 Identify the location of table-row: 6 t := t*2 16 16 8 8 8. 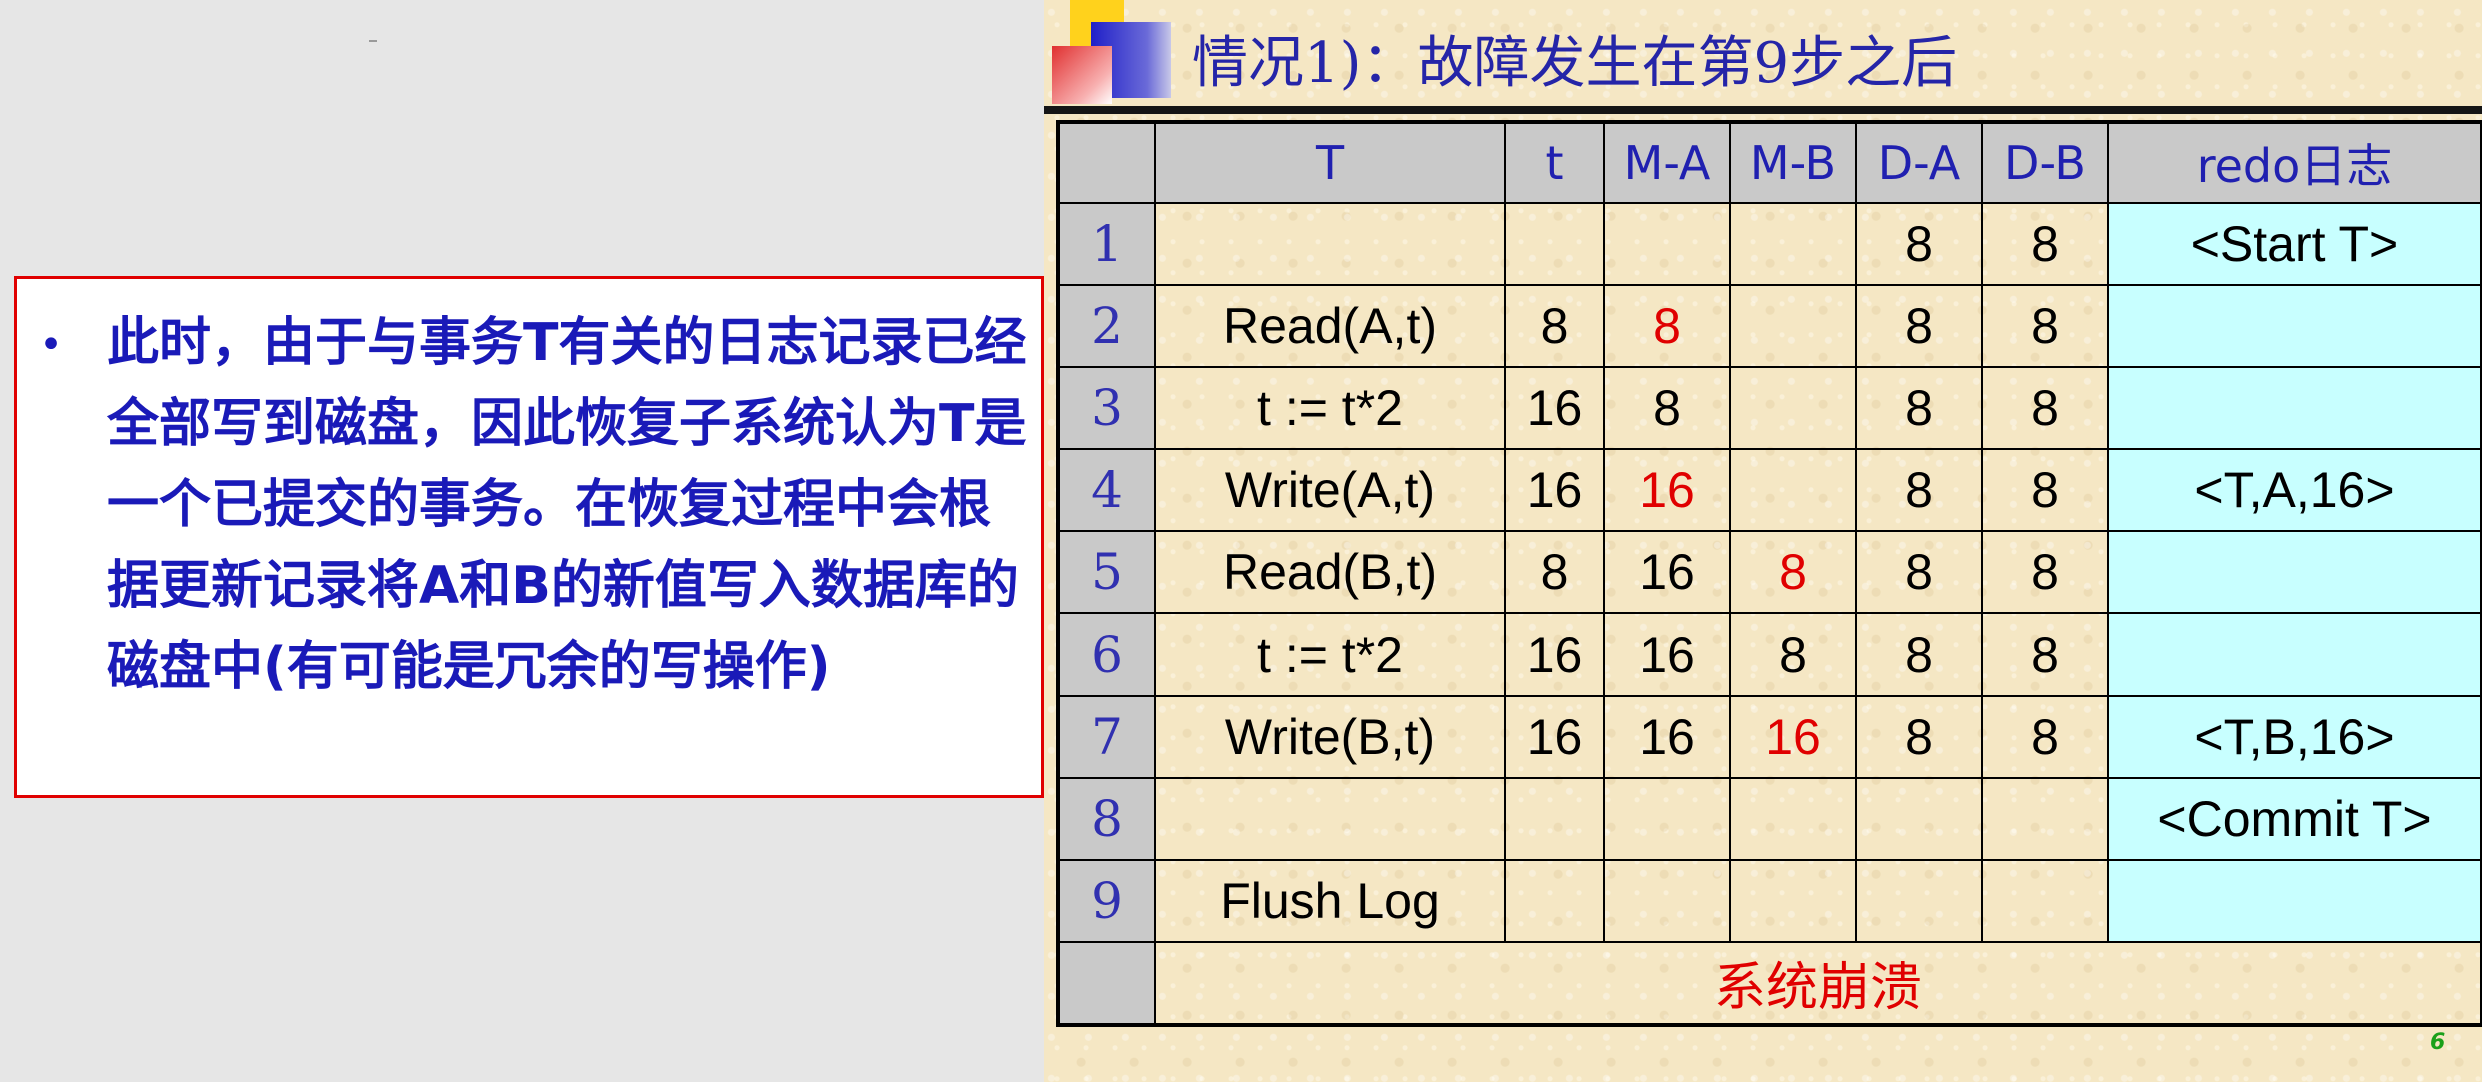
(1769, 654).